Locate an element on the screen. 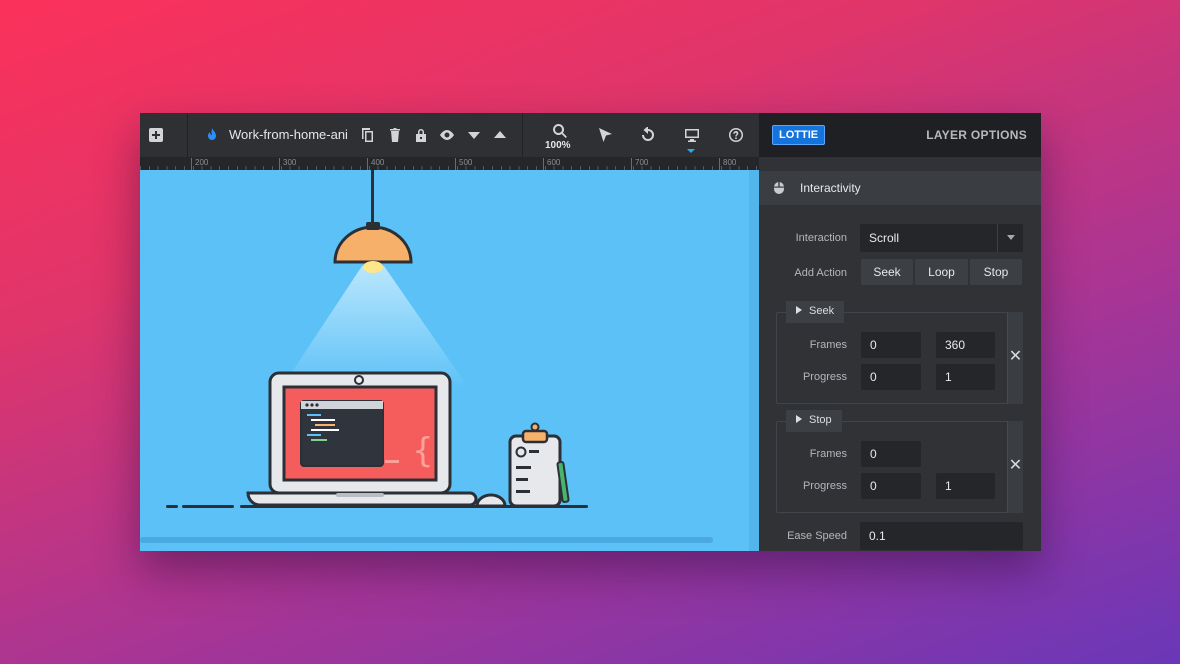 The image size is (1180, 664). stop-progress-to-input: 1 is located at coordinates (965, 486).